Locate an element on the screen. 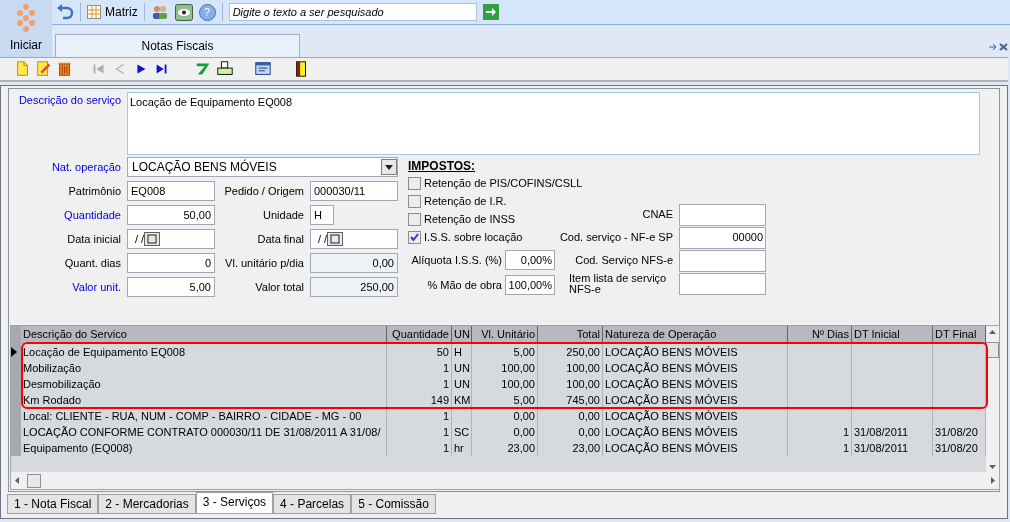  checkmark-icon is located at coordinates (414, 237).